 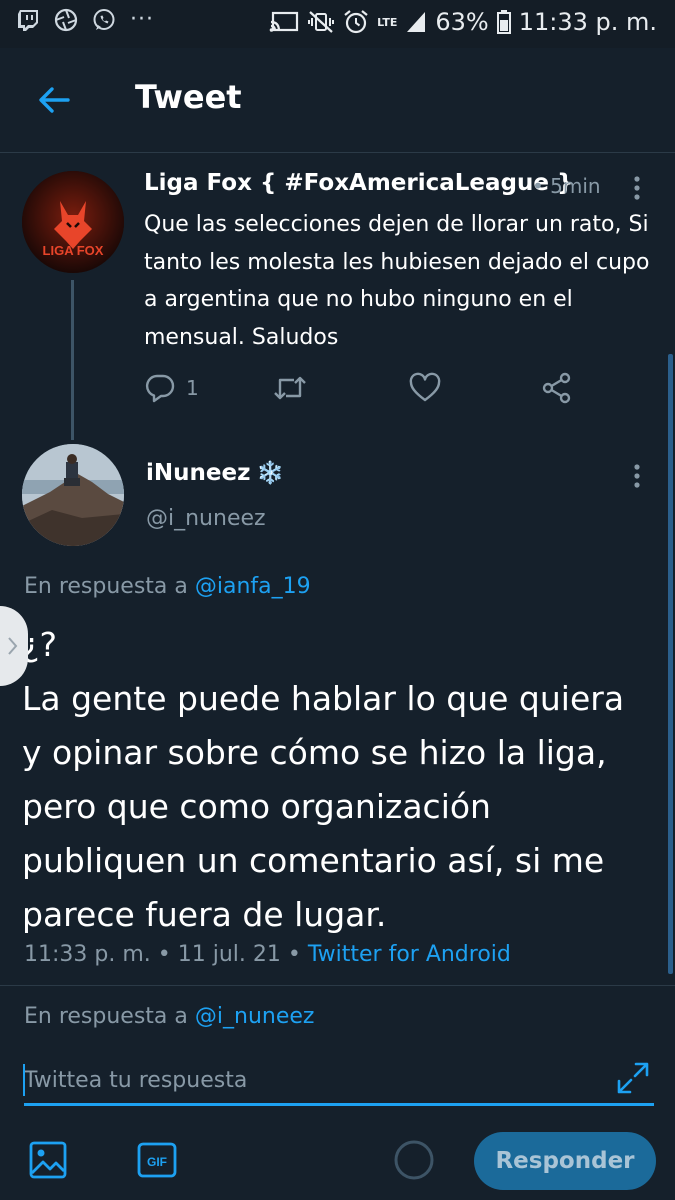 I want to click on battery-icon, so click(x=503, y=22).